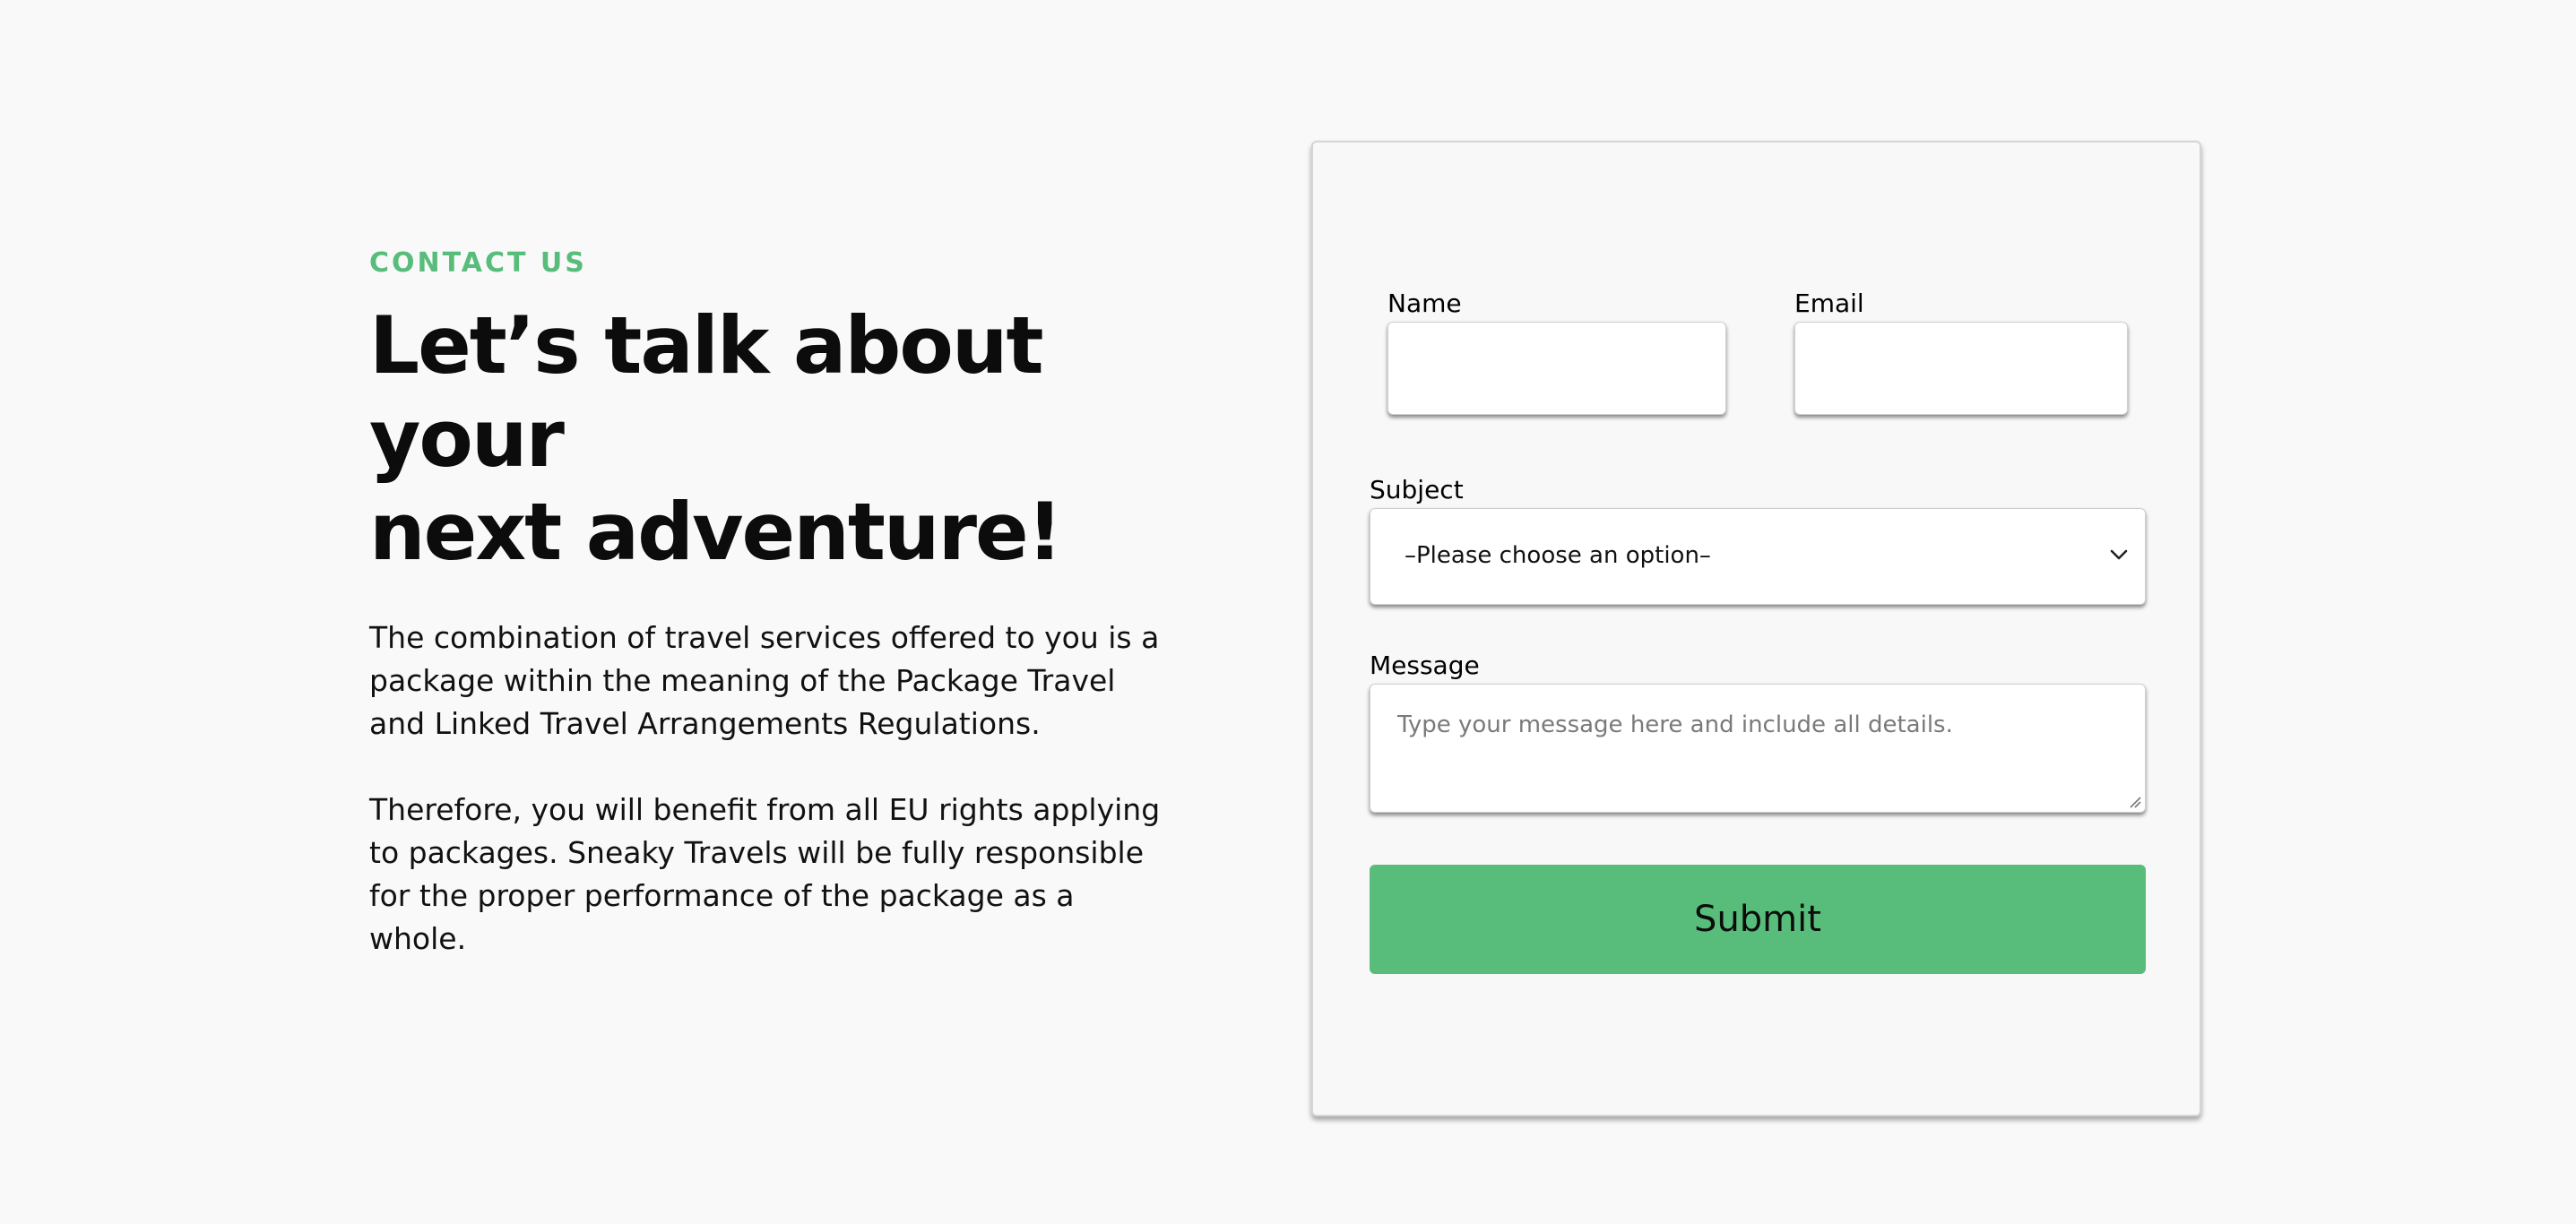  Describe the element at coordinates (706, 392) in the screenshot. I see `page-title-line-1: Let’s talk about your` at that location.